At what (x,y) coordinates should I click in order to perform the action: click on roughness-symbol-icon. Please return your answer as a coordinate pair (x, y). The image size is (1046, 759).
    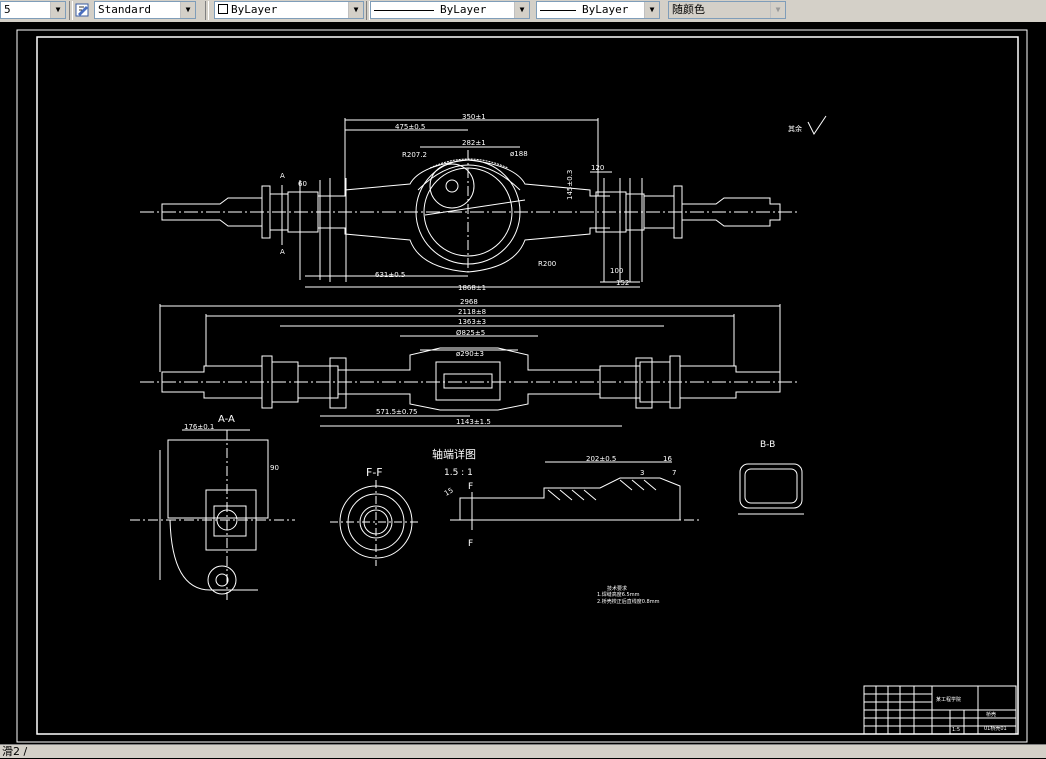
    Looking at the image, I should click on (817, 125).